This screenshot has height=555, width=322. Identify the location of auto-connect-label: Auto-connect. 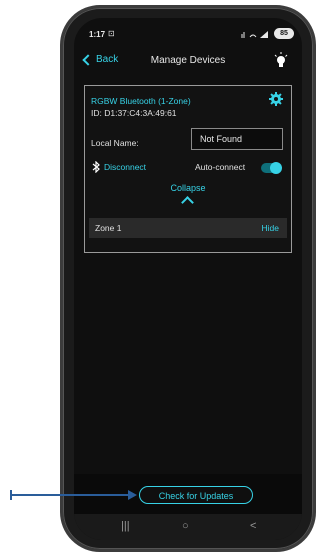
(220, 167).